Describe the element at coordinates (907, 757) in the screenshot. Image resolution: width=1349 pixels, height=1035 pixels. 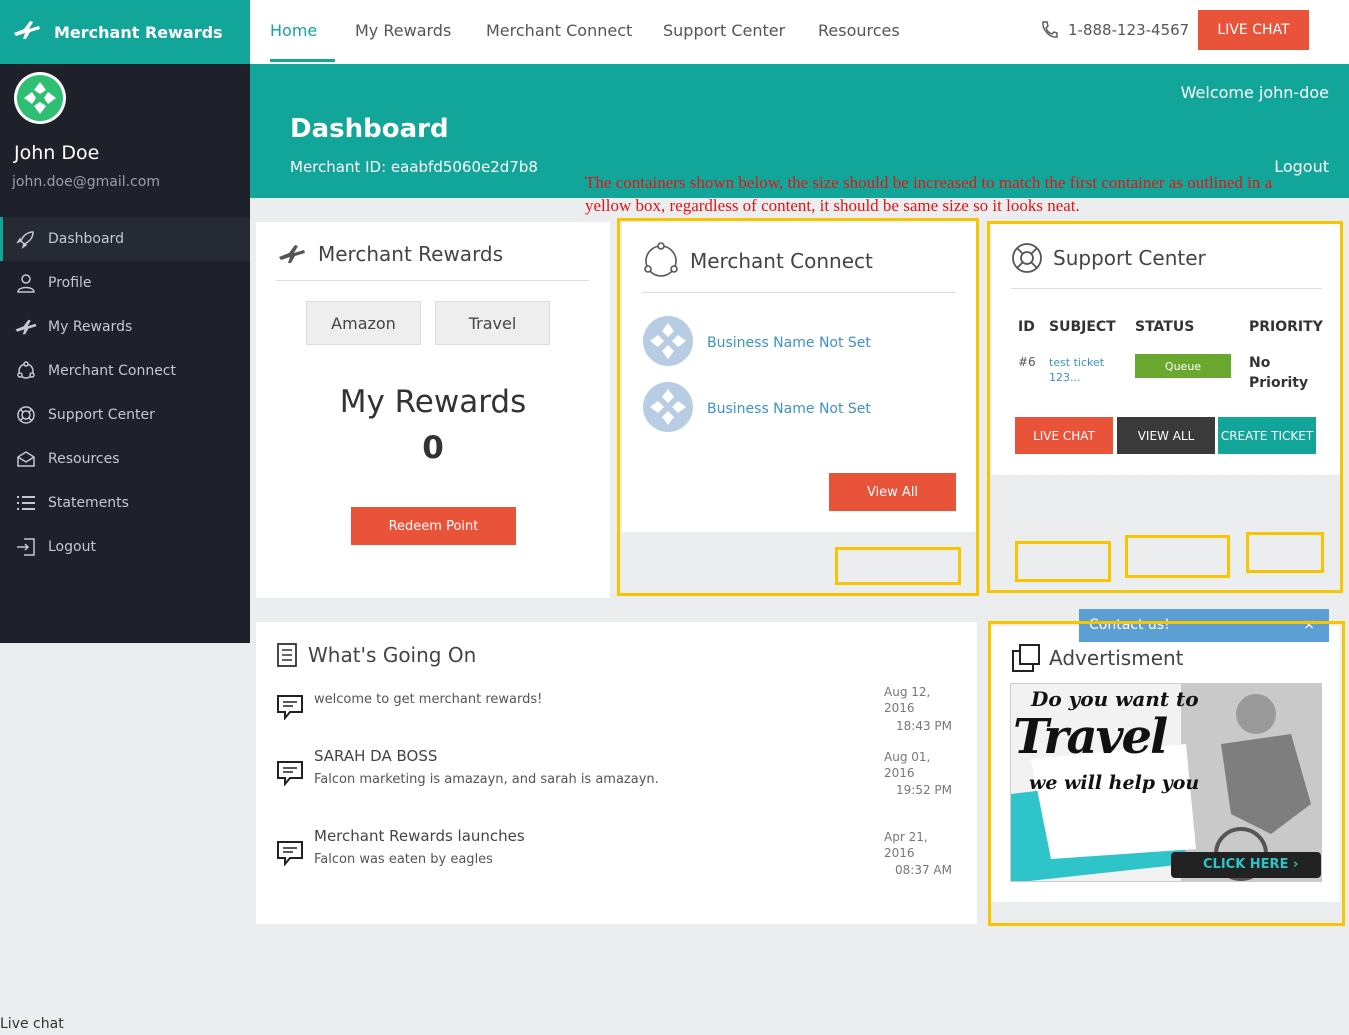
I see `feed-date-line: Aug 01,` at that location.